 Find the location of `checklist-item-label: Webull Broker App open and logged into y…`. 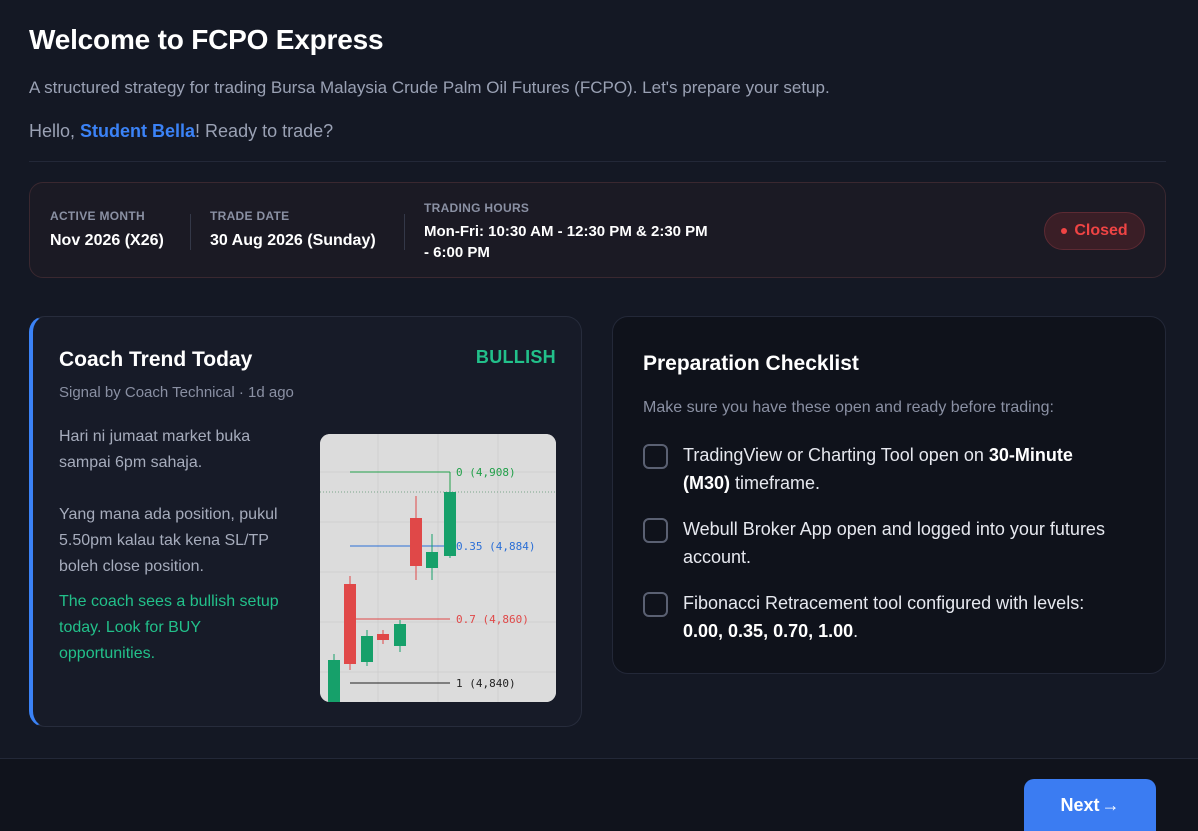

checklist-item-label: Webull Broker App open and logged into y… is located at coordinates (894, 543).